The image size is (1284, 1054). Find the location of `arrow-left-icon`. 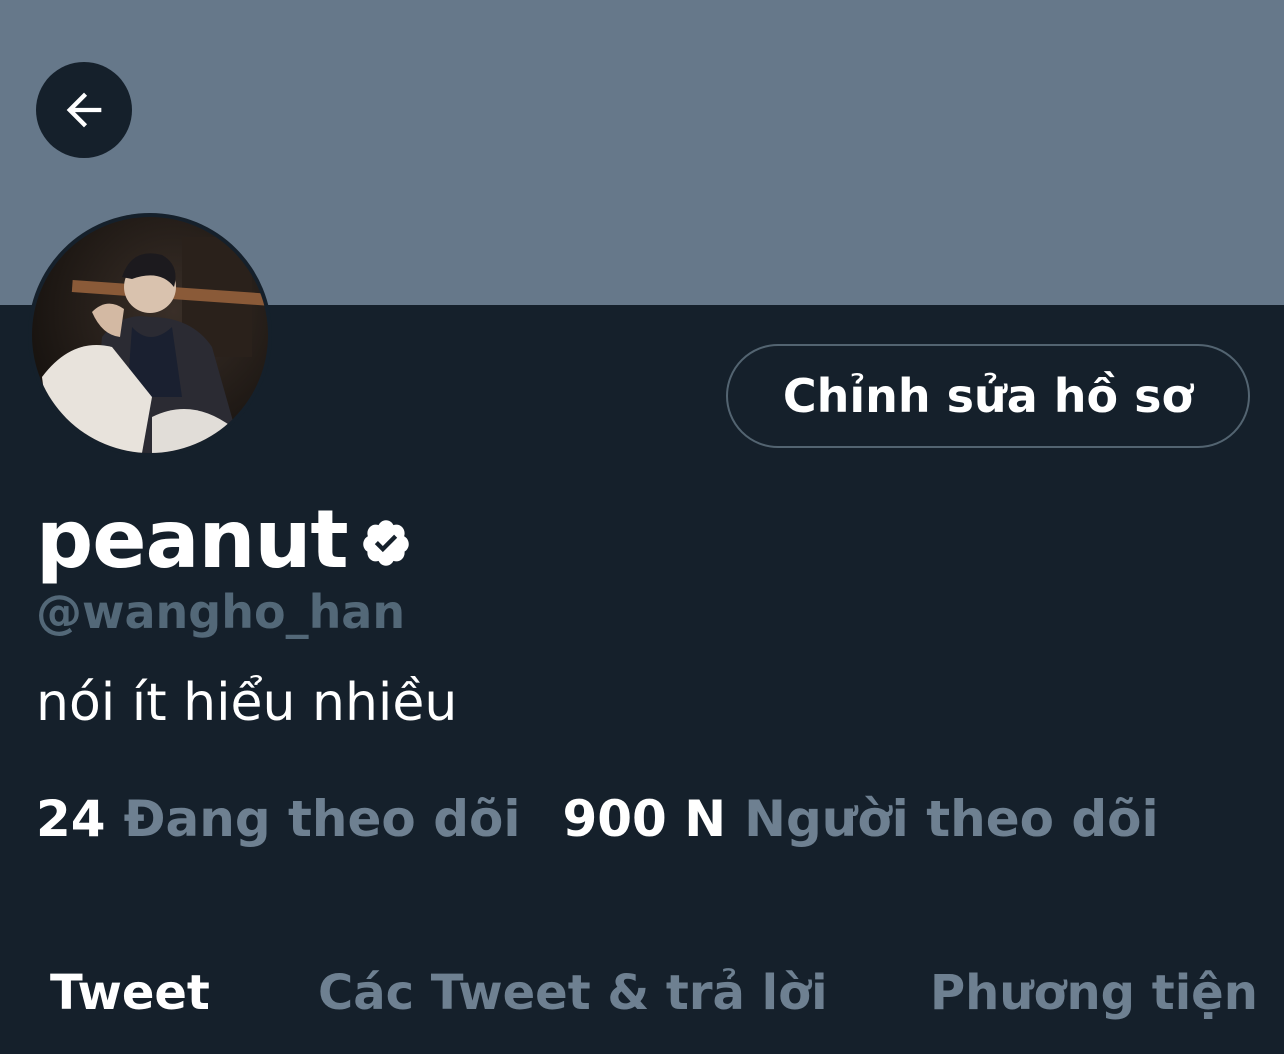

arrow-left-icon is located at coordinates (84, 110).